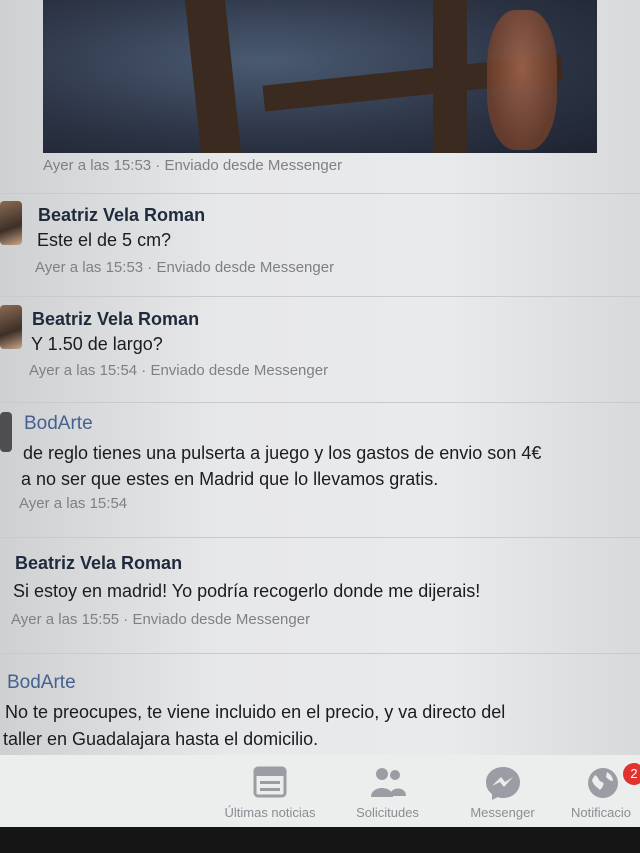 The height and width of the screenshot is (853, 640). Describe the element at coordinates (97, 344) in the screenshot. I see `message-text: Y 1.50 de largo?` at that location.